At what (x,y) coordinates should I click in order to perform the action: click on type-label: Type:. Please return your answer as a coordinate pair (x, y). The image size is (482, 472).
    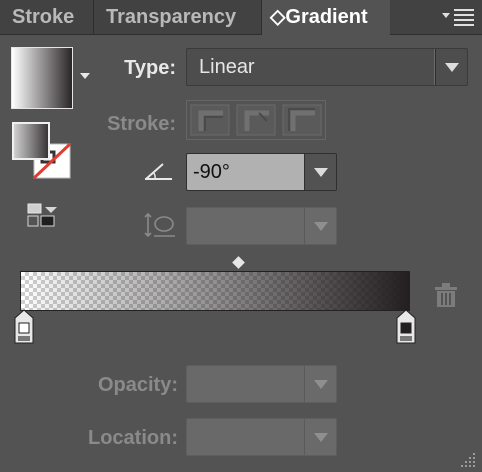
    Looking at the image, I should click on (150, 68).